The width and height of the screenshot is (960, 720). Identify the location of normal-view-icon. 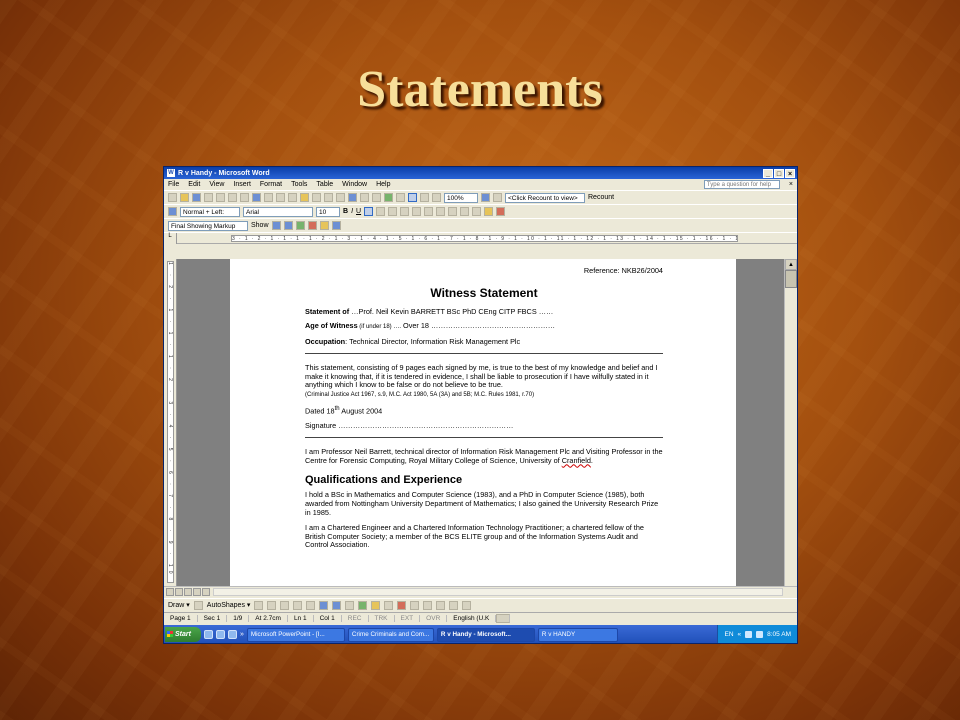
(170, 592).